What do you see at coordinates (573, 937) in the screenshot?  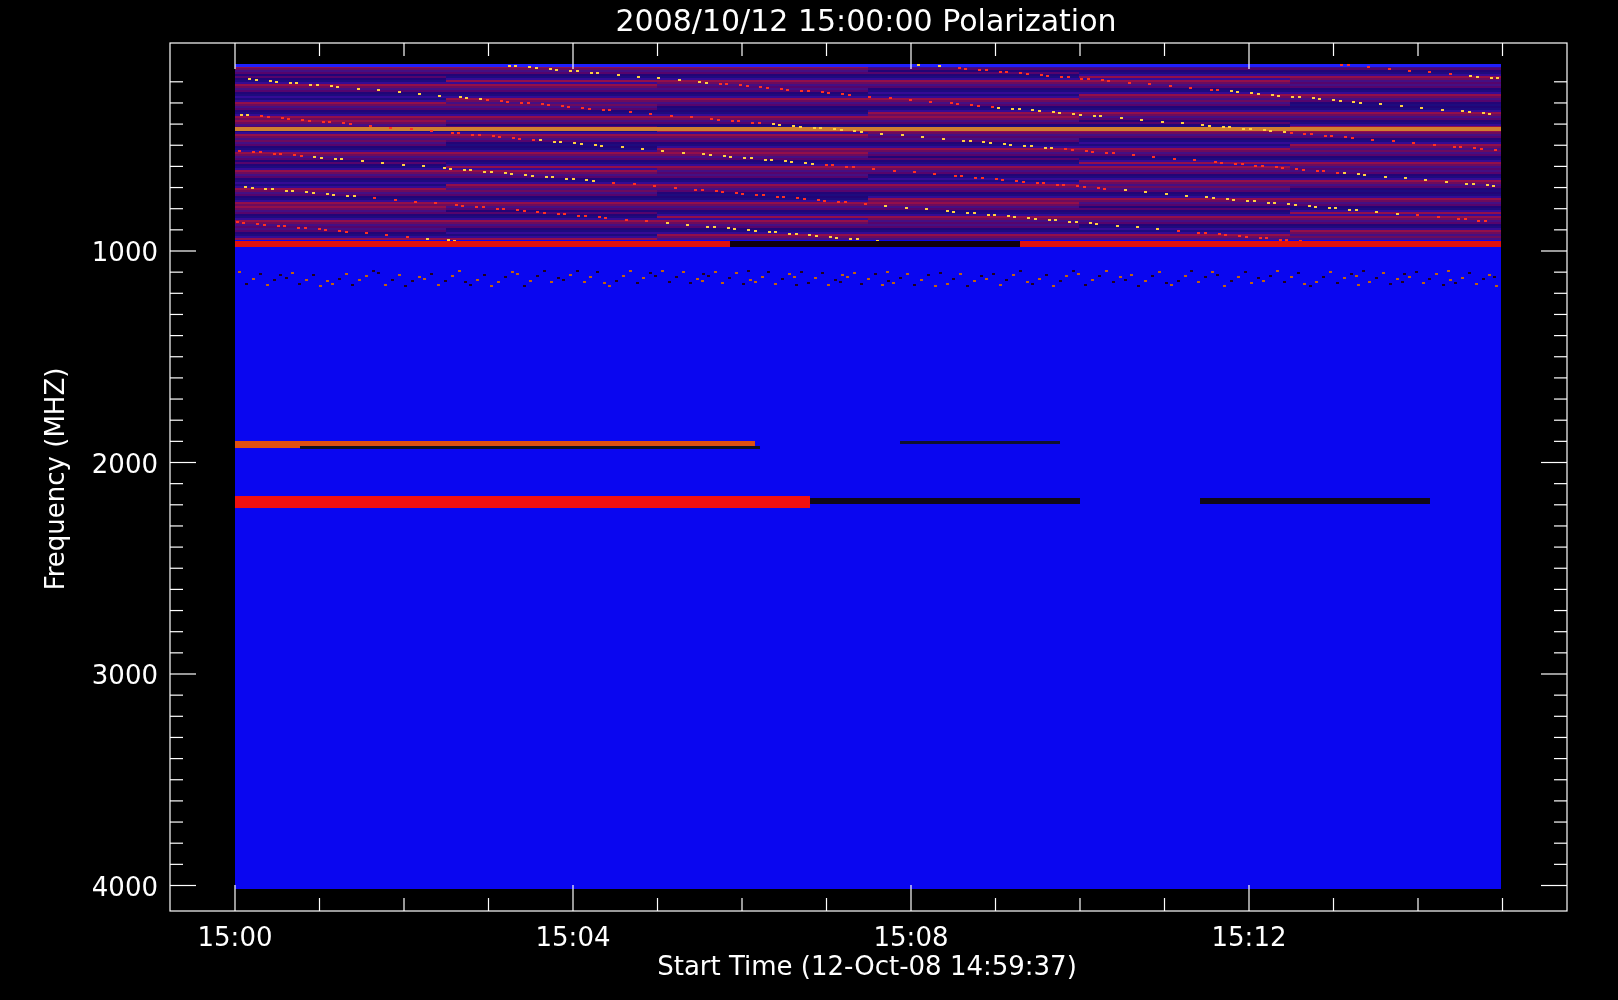 I see `x-tick-label: 15:04` at bounding box center [573, 937].